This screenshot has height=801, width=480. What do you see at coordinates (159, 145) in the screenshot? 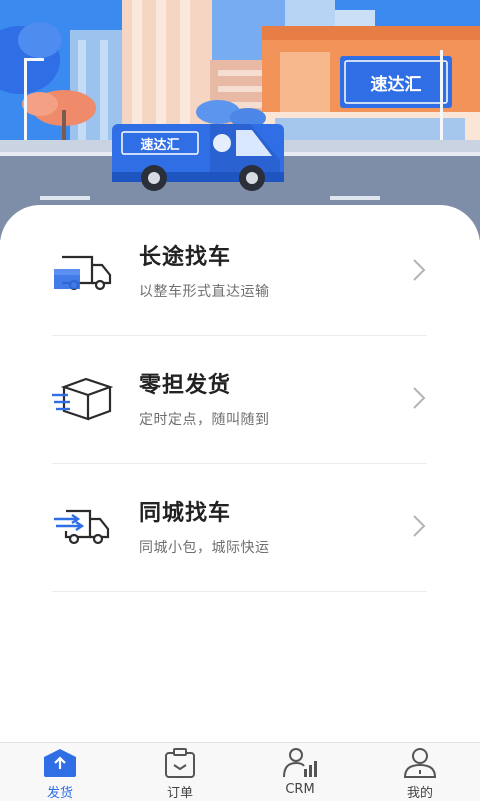
I see `van-brand-text: 速达汇` at bounding box center [159, 145].